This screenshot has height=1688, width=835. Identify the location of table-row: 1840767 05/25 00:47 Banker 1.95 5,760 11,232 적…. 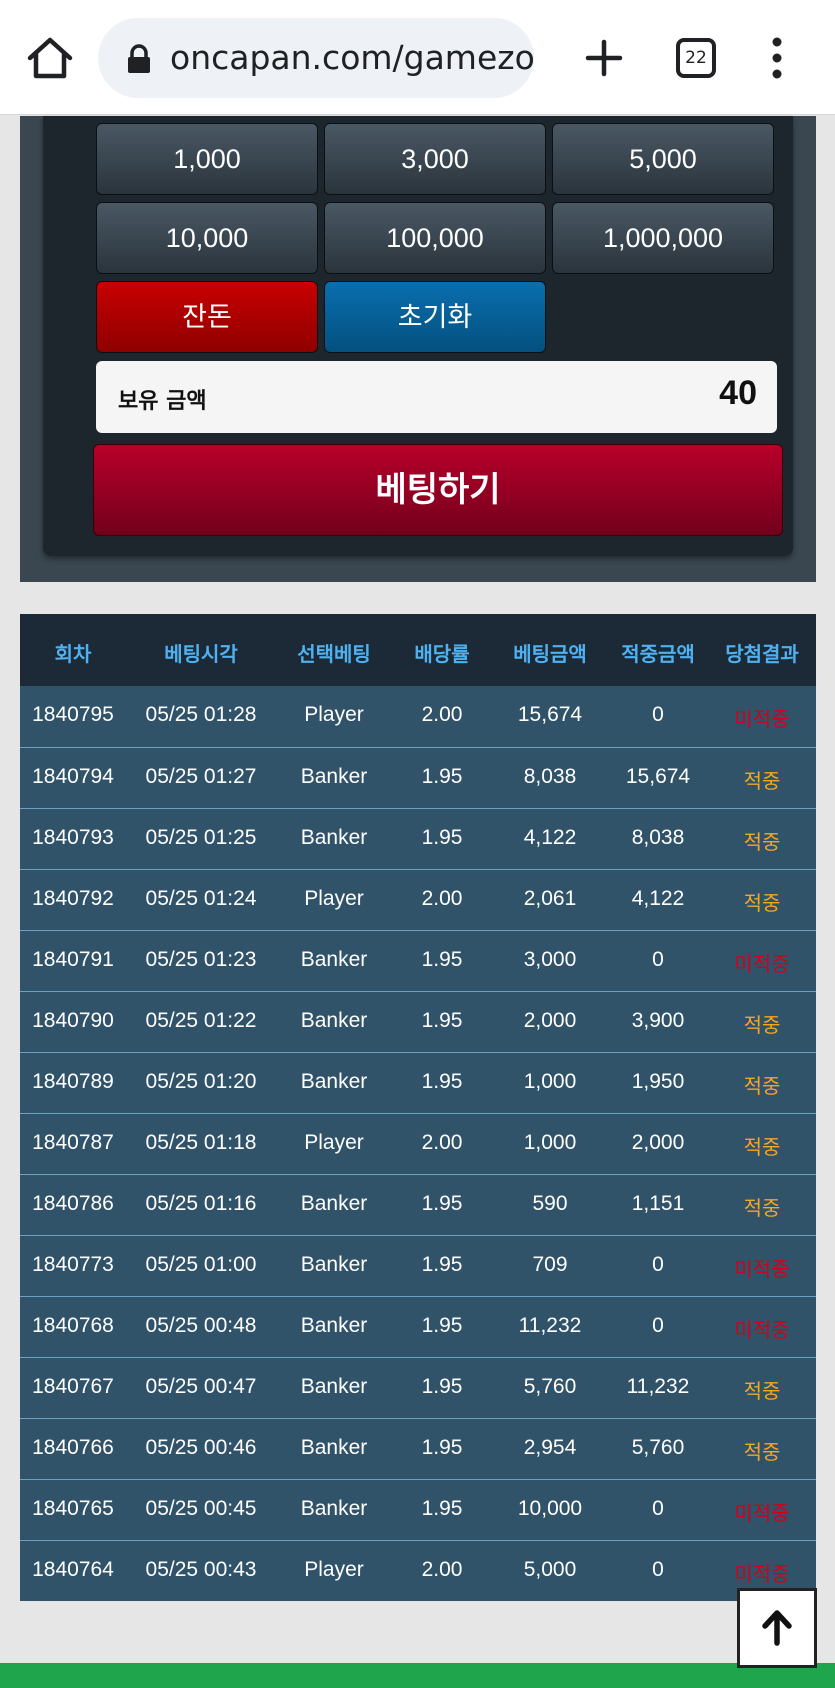
(418, 1387).